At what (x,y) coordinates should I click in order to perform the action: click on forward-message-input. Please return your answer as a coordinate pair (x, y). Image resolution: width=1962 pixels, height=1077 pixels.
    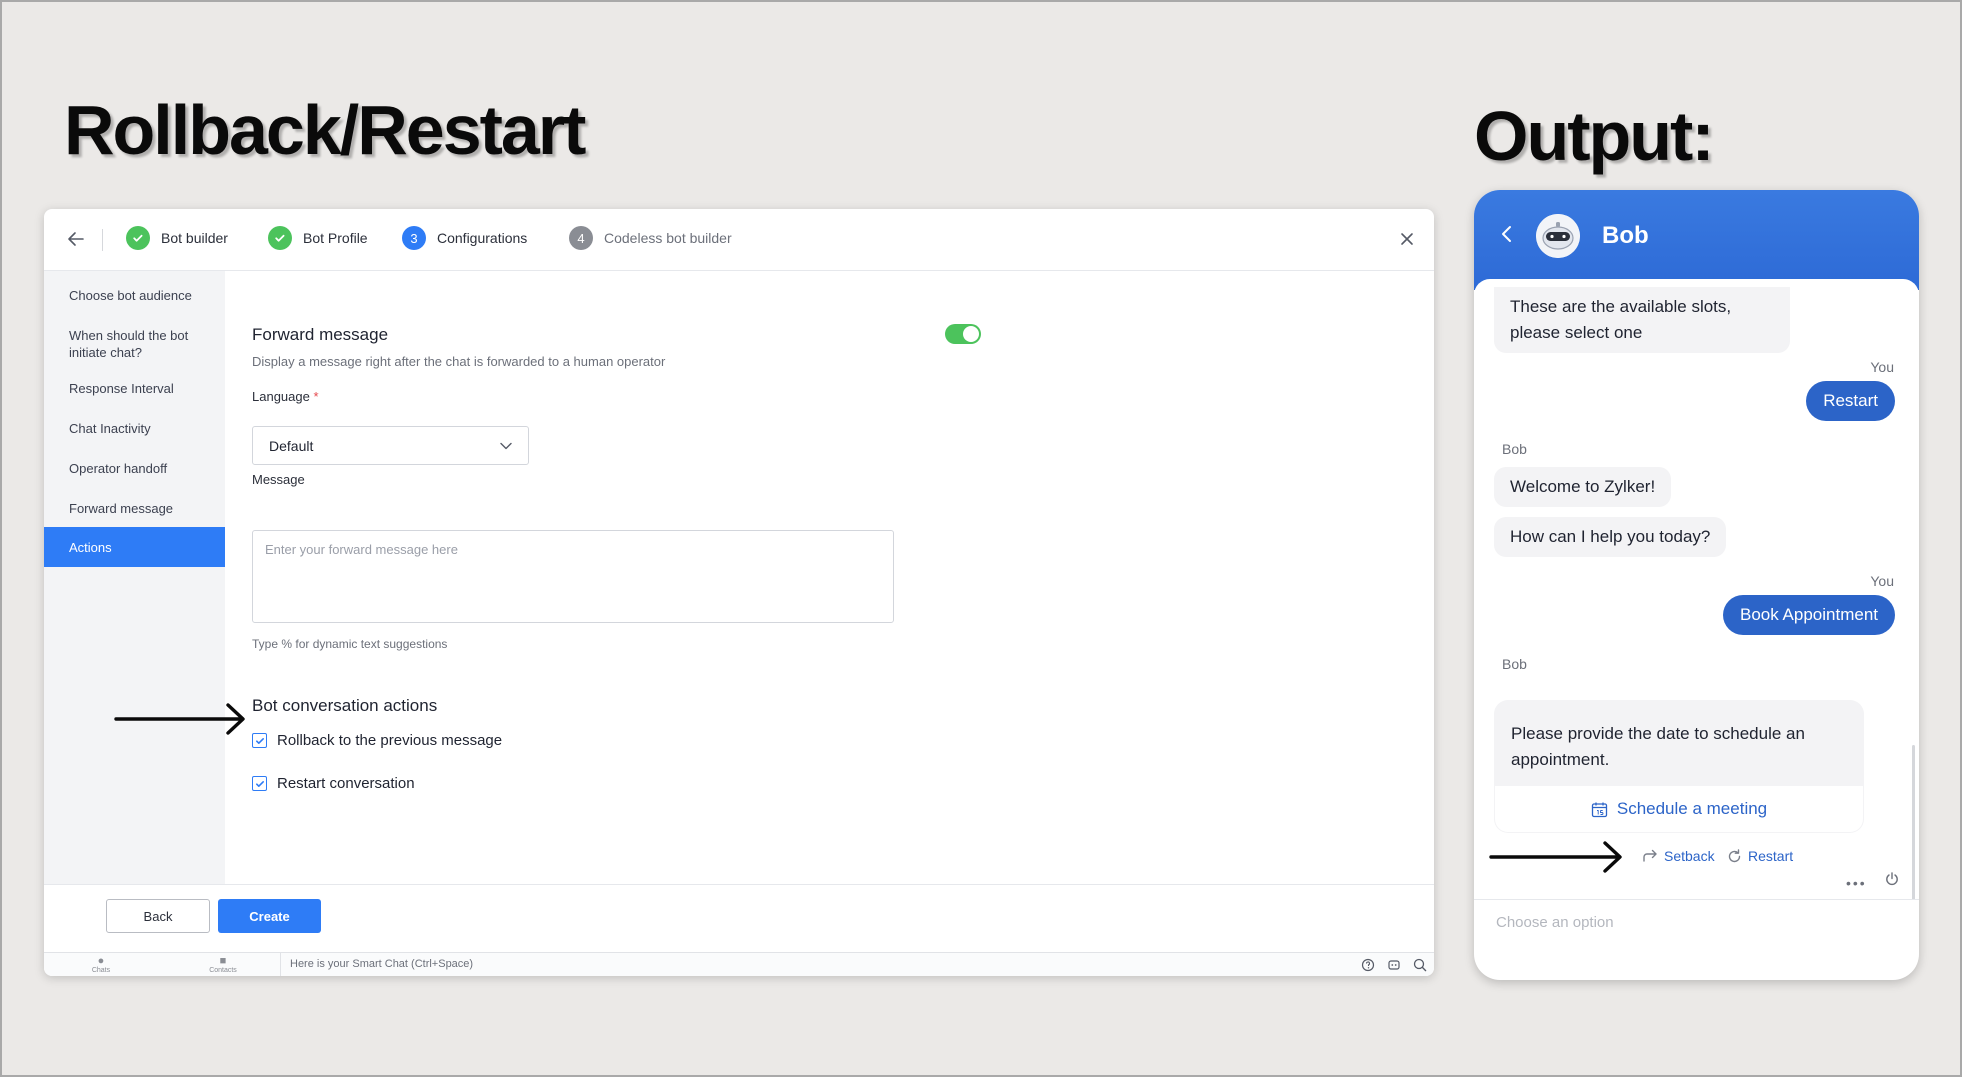
    Looking at the image, I should click on (573, 576).